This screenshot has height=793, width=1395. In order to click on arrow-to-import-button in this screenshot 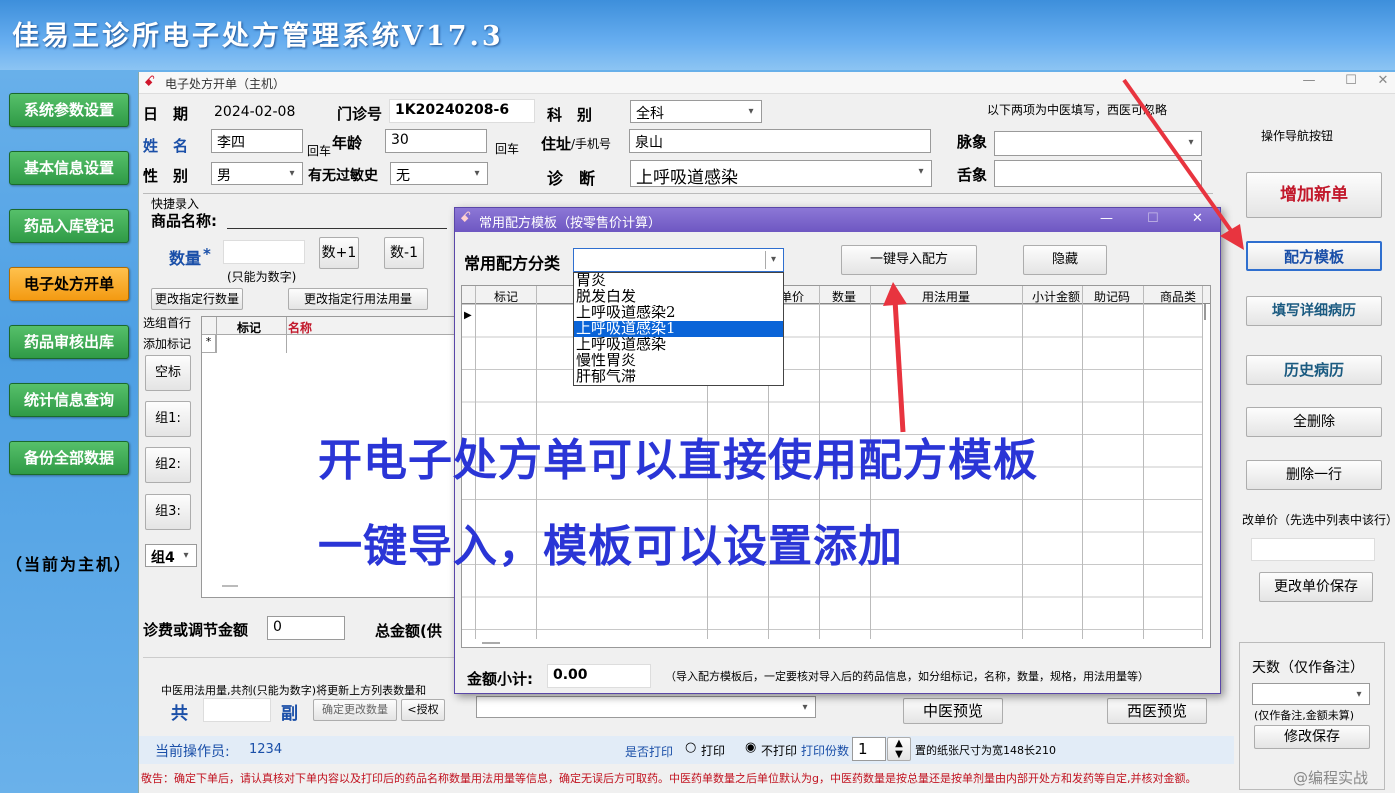, I will do `click(895, 357)`.